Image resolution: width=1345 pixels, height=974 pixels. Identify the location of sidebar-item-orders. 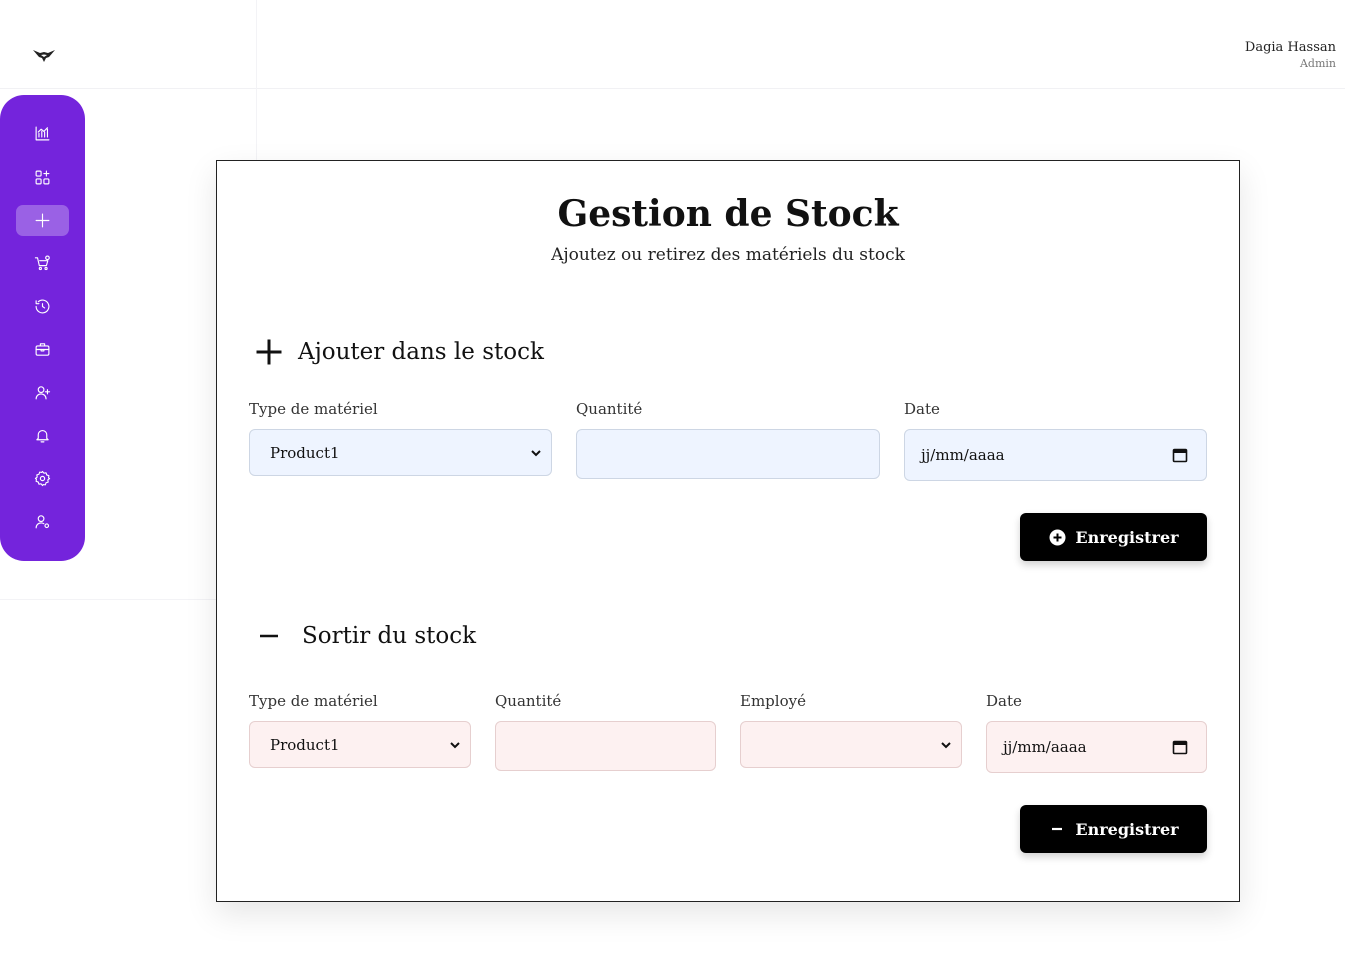
(42, 263).